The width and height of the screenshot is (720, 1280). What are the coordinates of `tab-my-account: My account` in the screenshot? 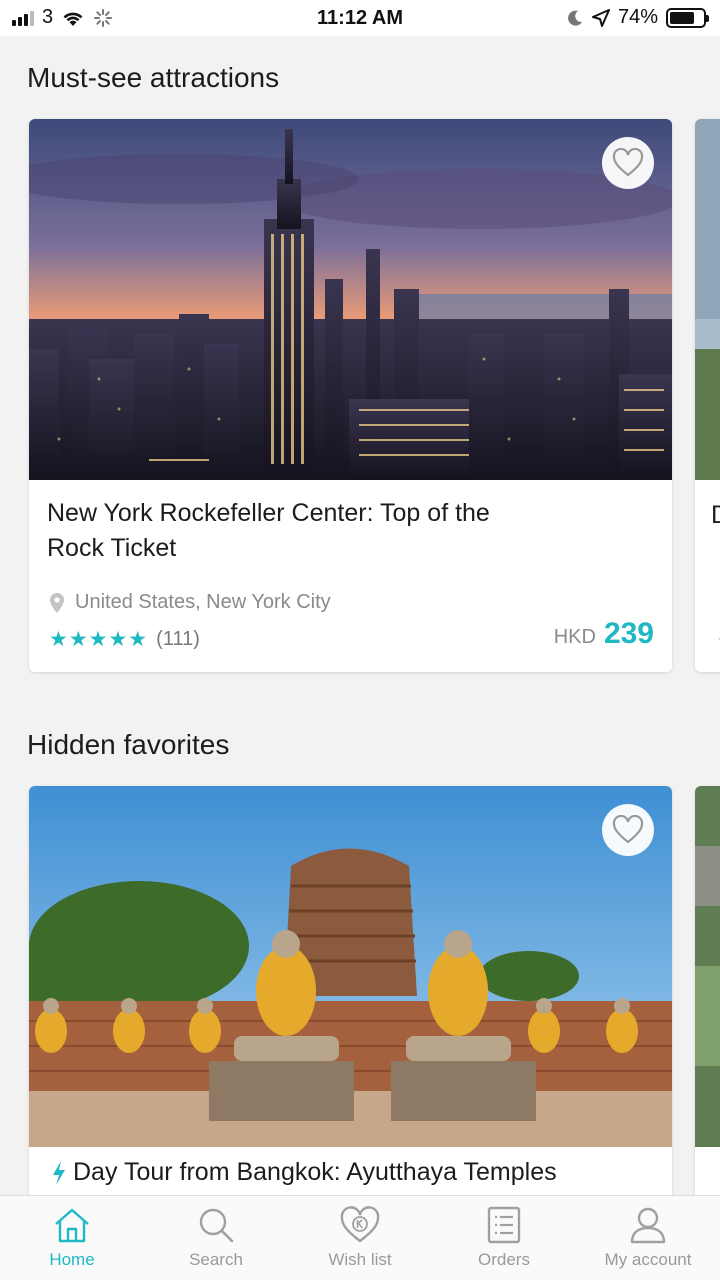 It's located at (648, 1238).